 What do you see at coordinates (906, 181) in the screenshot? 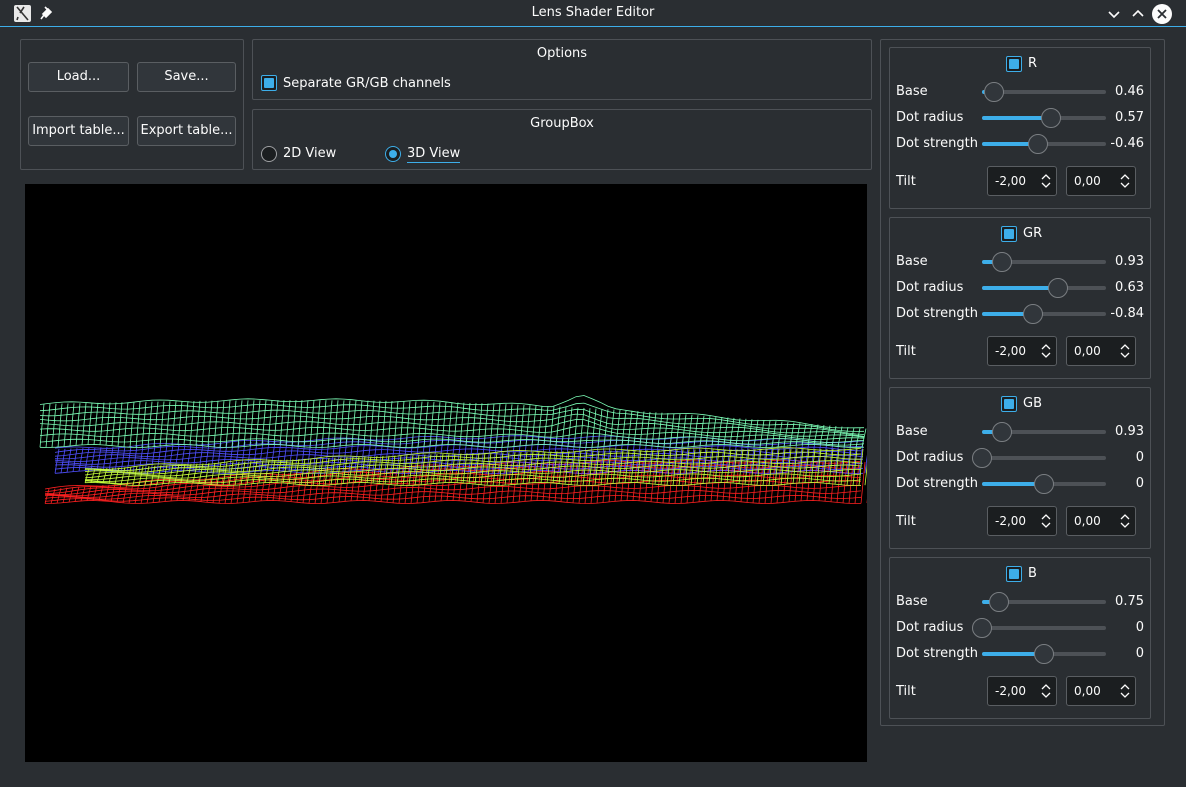
I see `tilt-label: Tilt` at bounding box center [906, 181].